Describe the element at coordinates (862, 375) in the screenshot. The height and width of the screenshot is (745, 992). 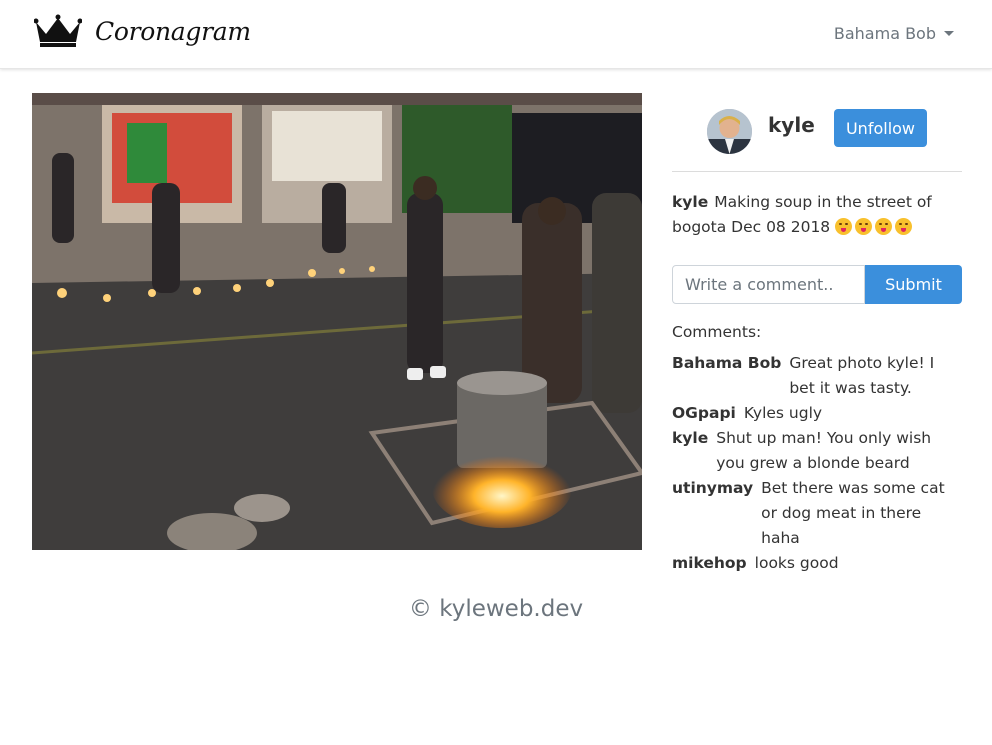
I see `comment-text: Great photo kyle! I bet it was tasty.` at that location.